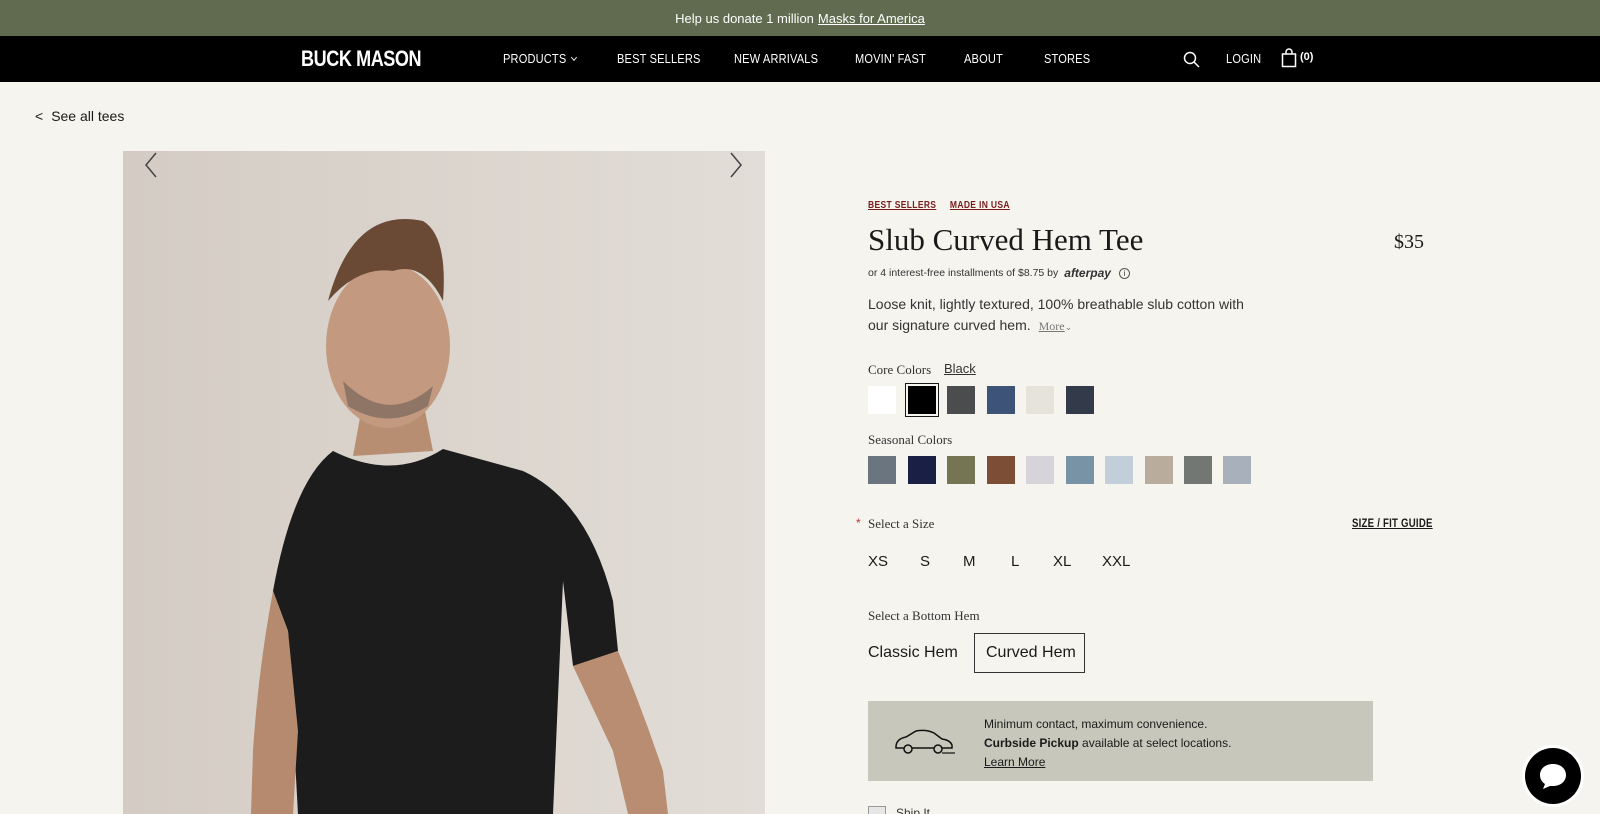 The width and height of the screenshot is (1600, 814). Describe the element at coordinates (969, 561) in the screenshot. I see `size-option-m: M` at that location.